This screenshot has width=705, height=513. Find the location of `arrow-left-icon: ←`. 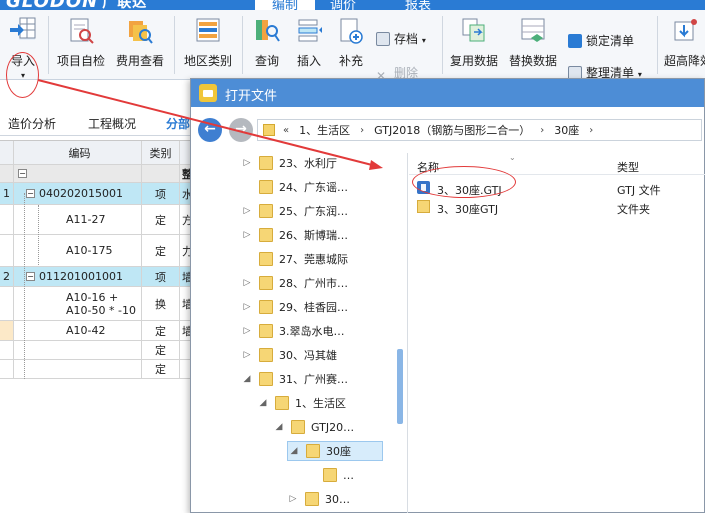

arrow-left-icon: ← is located at coordinates (210, 129).